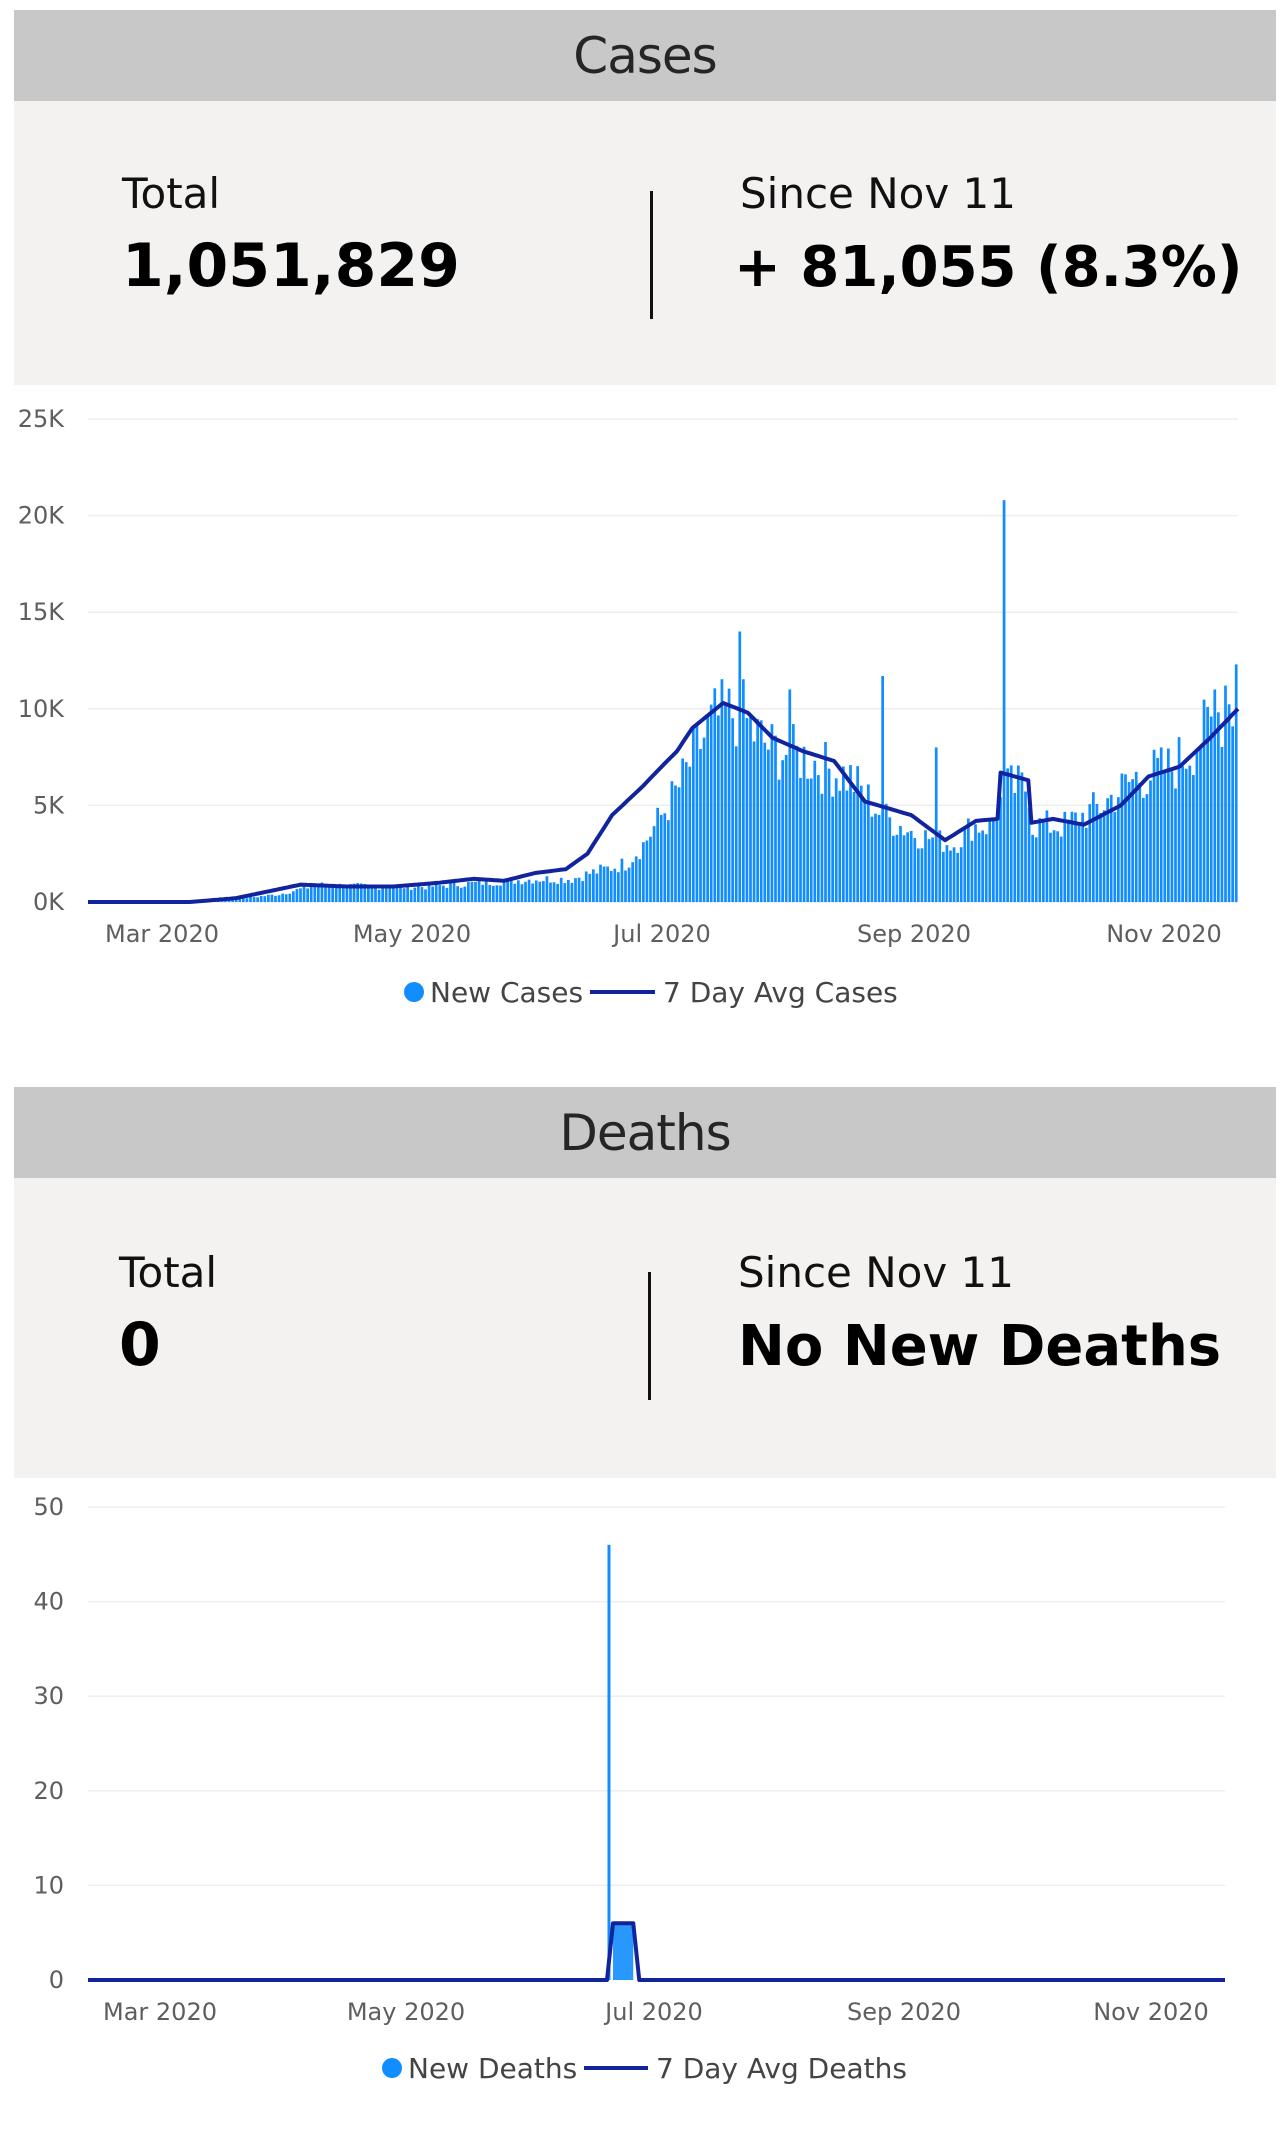 The image size is (1280, 2133). I want to click on deaths-header: Deaths, so click(645, 1132).